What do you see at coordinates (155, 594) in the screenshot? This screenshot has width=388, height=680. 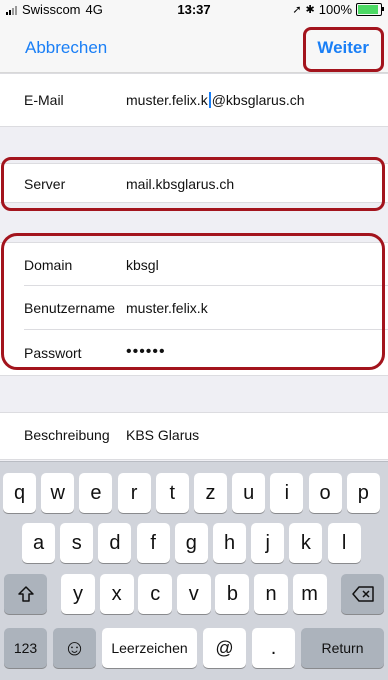 I see `key-c: c` at bounding box center [155, 594].